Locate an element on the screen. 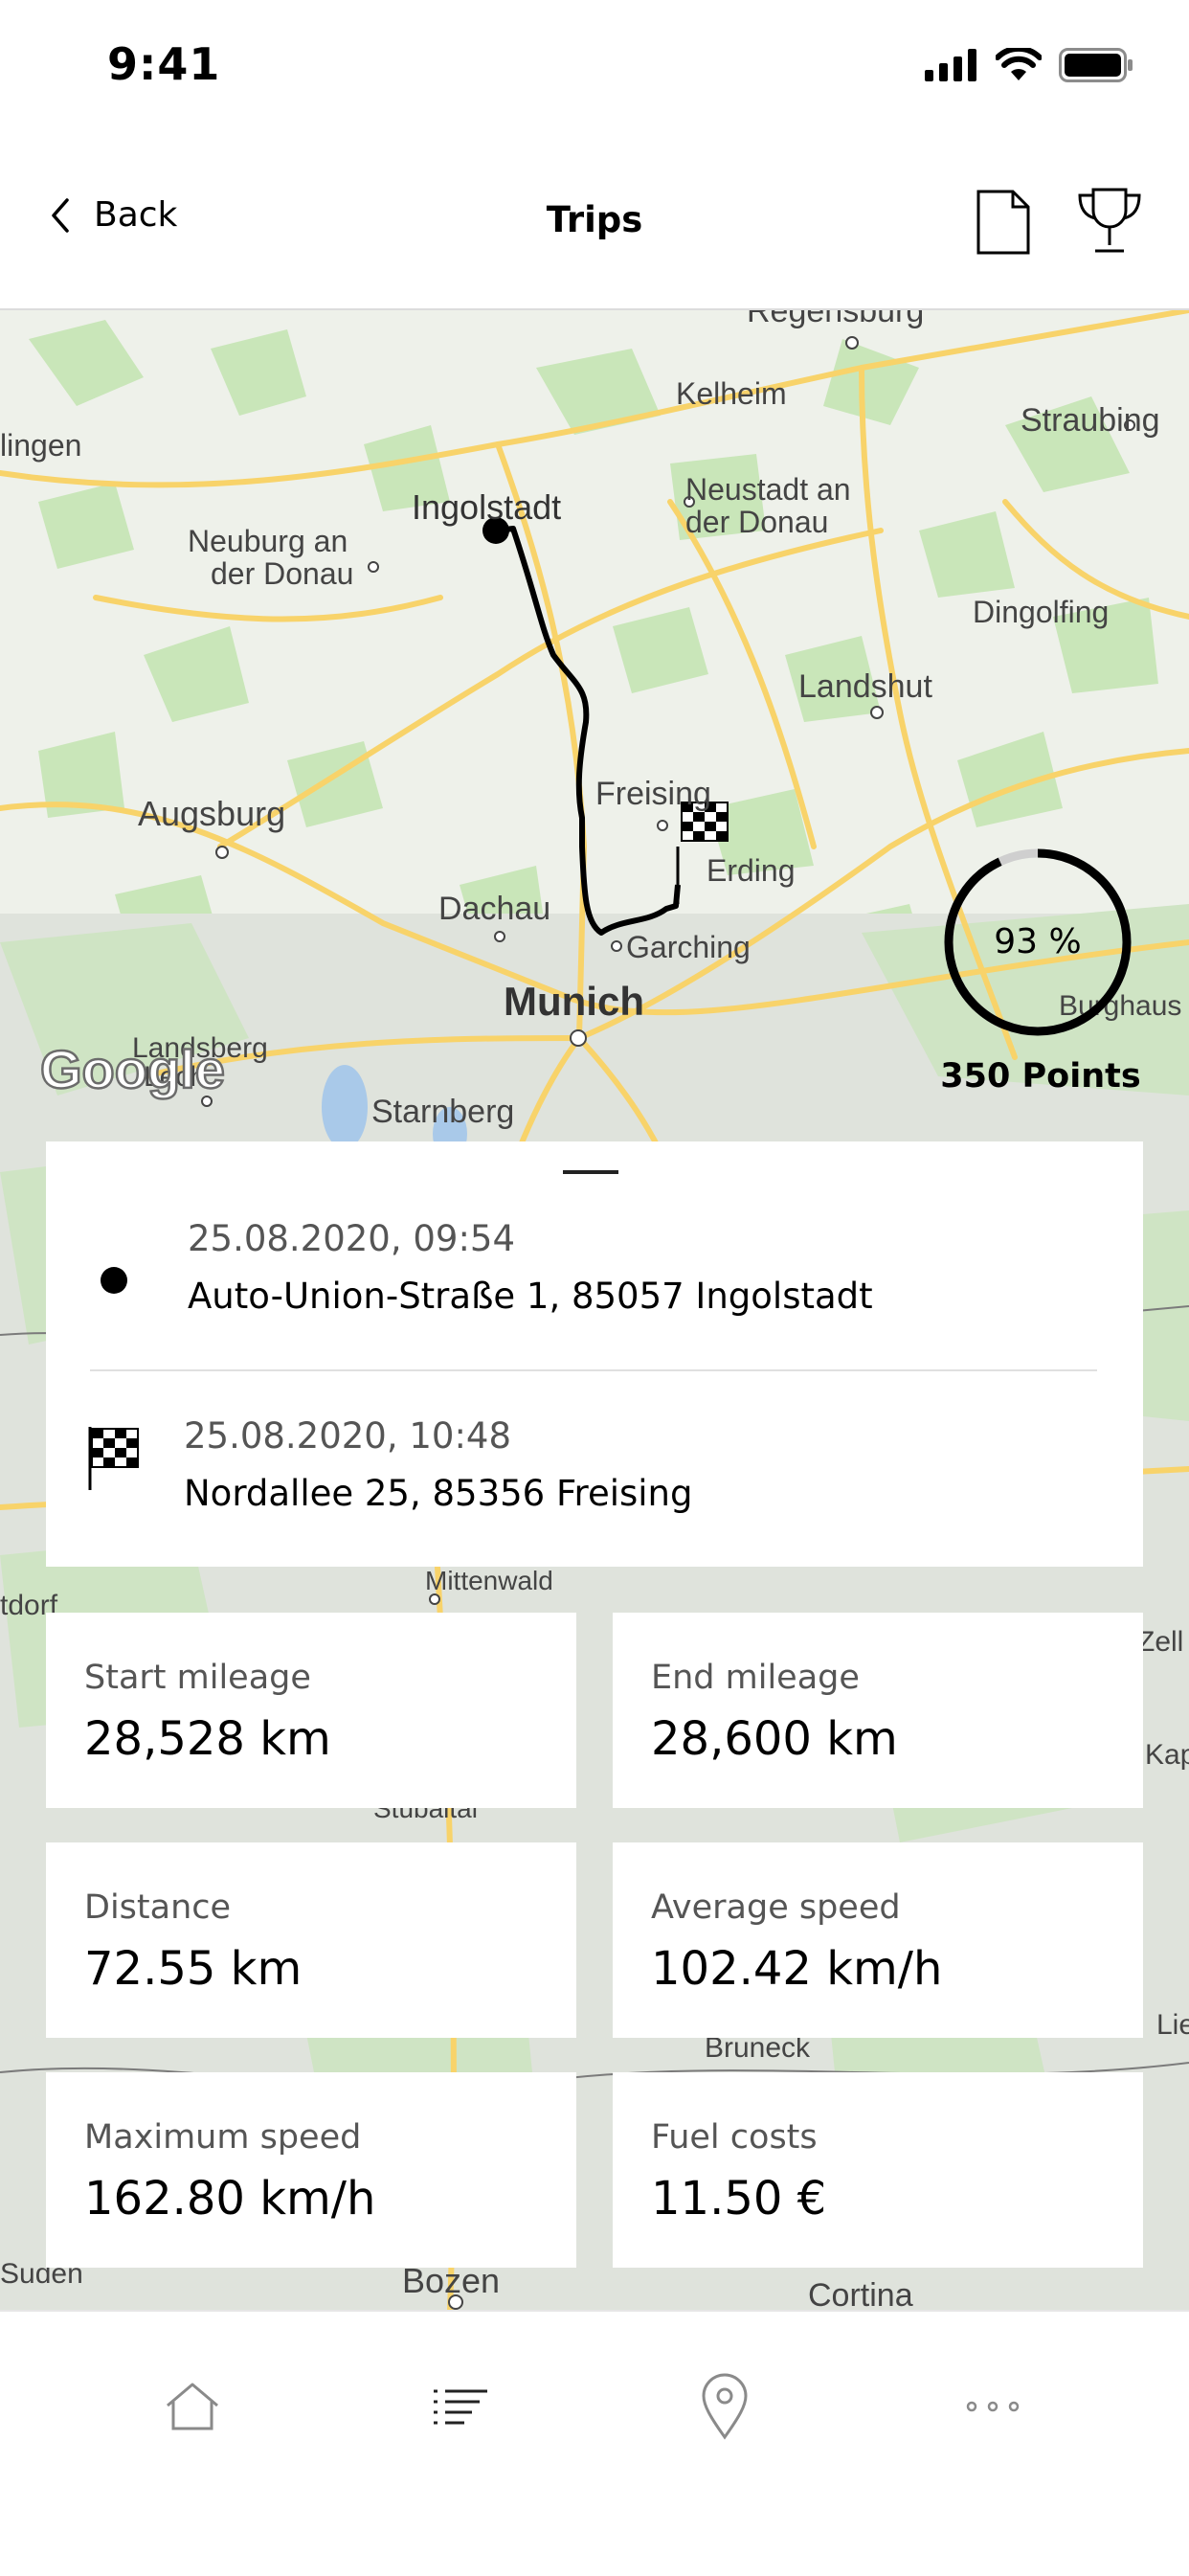 This screenshot has width=1189, height=2576. tab-trips is located at coordinates (460, 2406).